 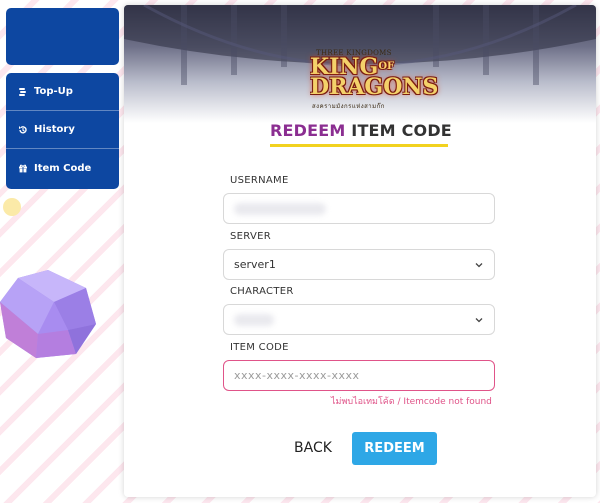 What do you see at coordinates (411, 402) in the screenshot?
I see `error-message: ไม่พบไอเทมโค้ด / Itemcode not found` at bounding box center [411, 402].